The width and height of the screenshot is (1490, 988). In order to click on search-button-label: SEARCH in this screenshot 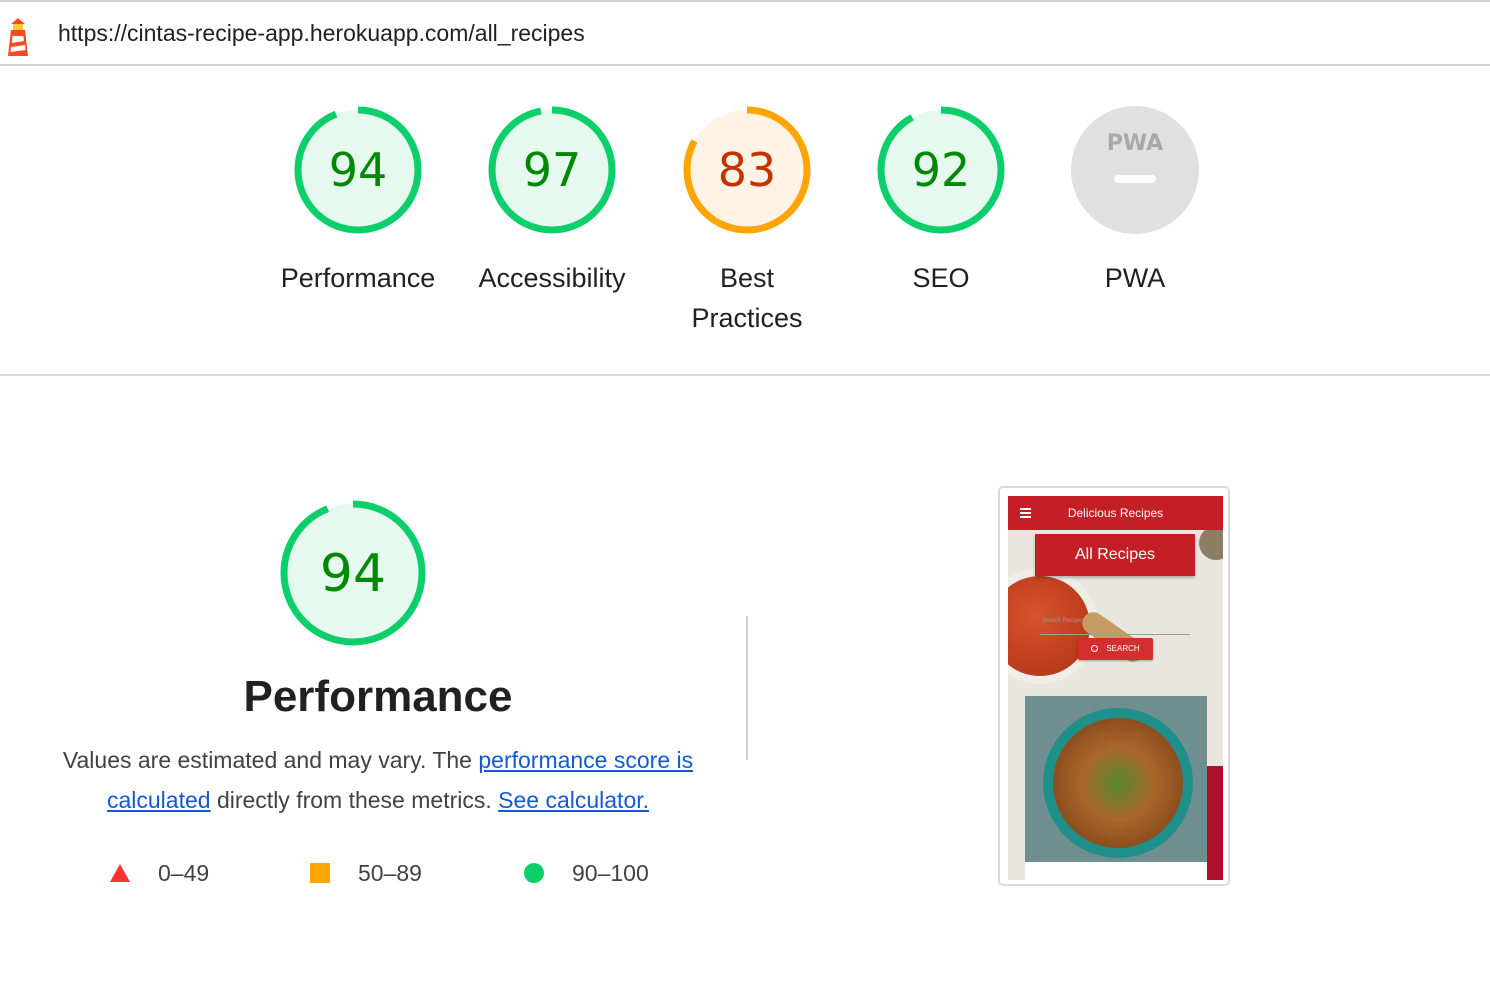, I will do `click(1123, 648)`.